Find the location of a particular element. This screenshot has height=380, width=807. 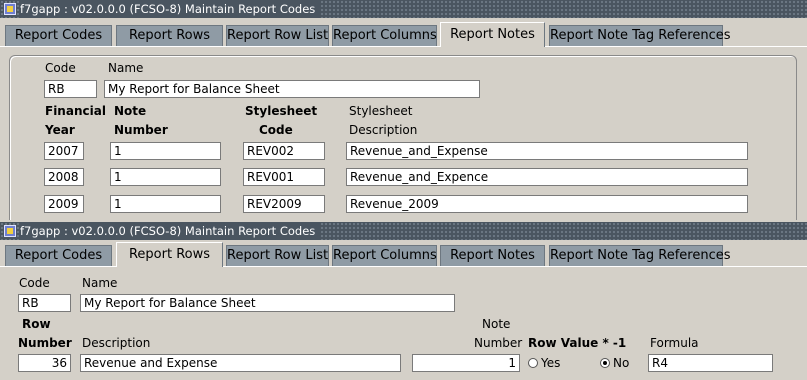

row-value-yes-radio: Yes is located at coordinates (544, 363).